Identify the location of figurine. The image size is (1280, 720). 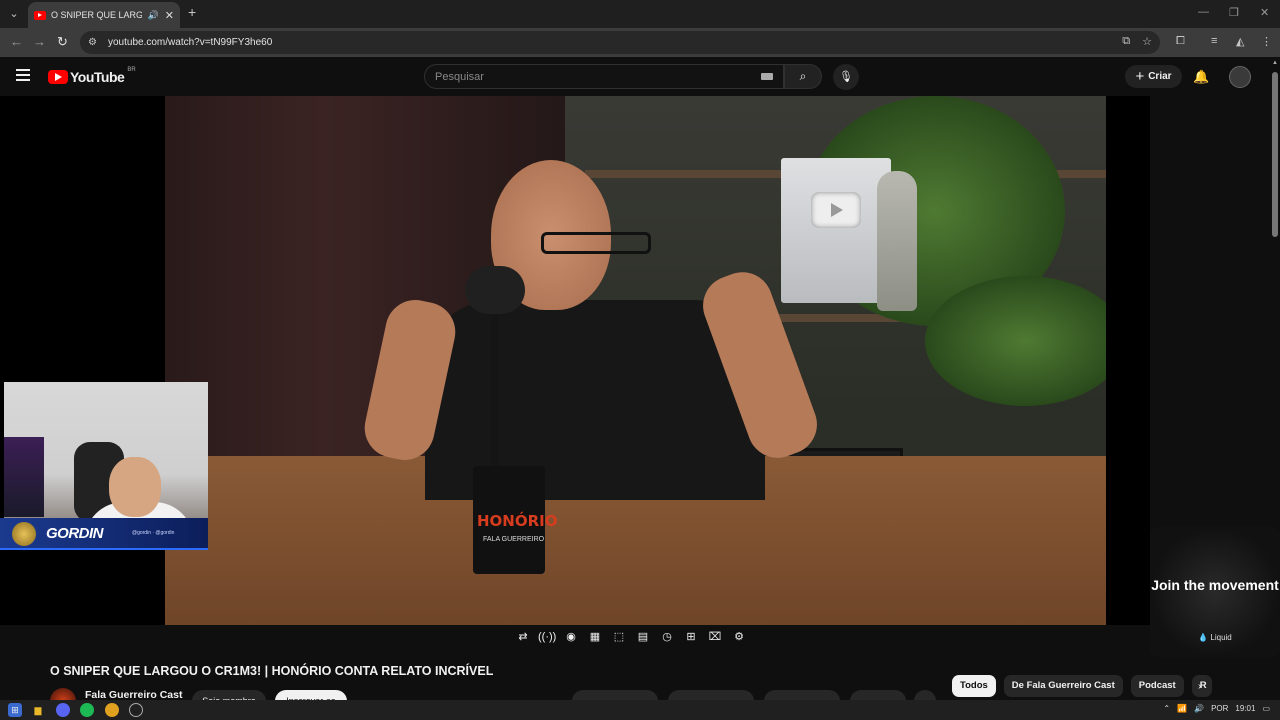
(897, 241).